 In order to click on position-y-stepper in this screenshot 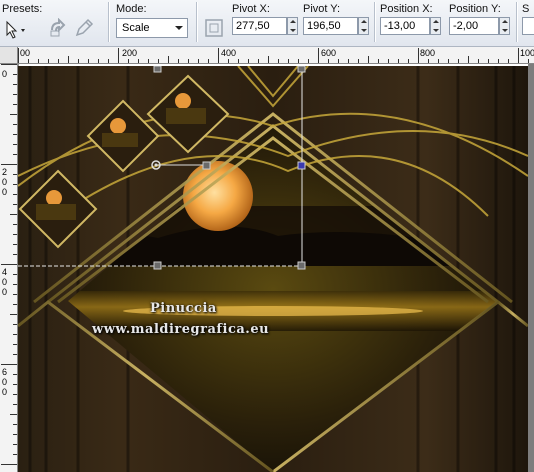, I will do `click(504, 26)`.